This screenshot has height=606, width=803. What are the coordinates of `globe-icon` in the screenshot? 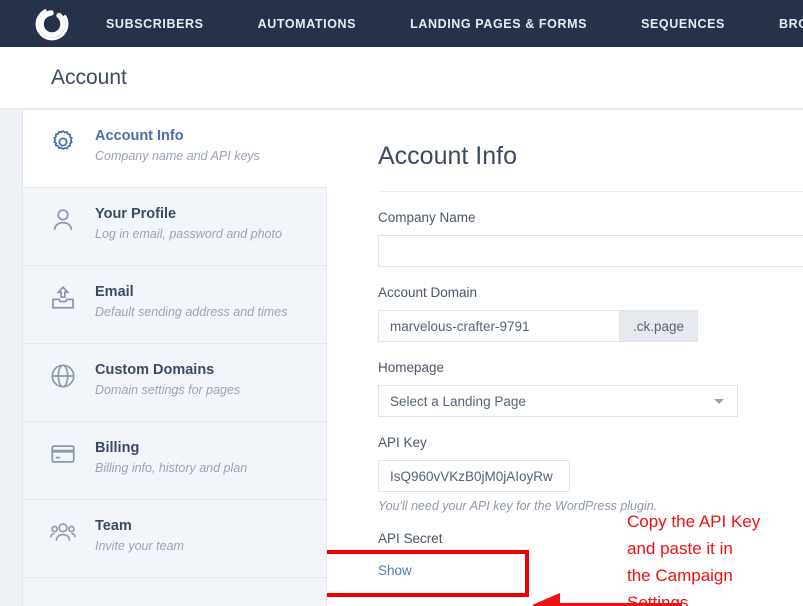 It's located at (68, 375).